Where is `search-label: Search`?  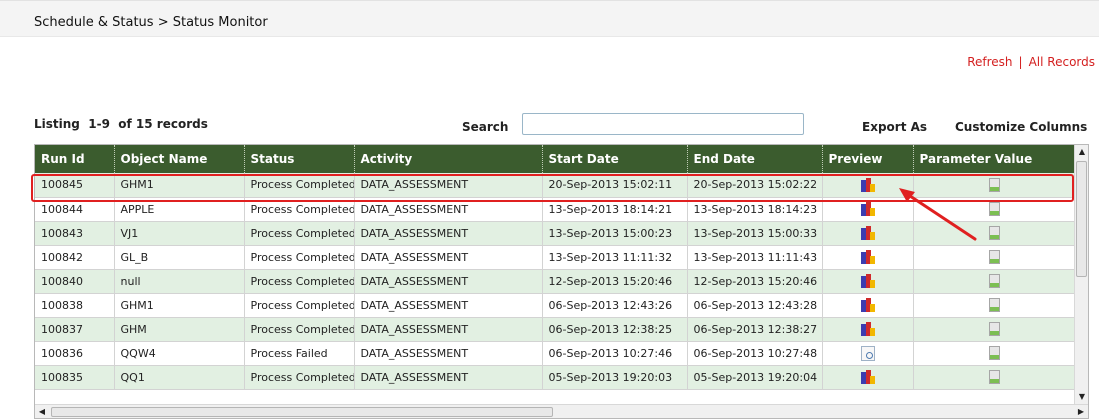 search-label: Search is located at coordinates (485, 127).